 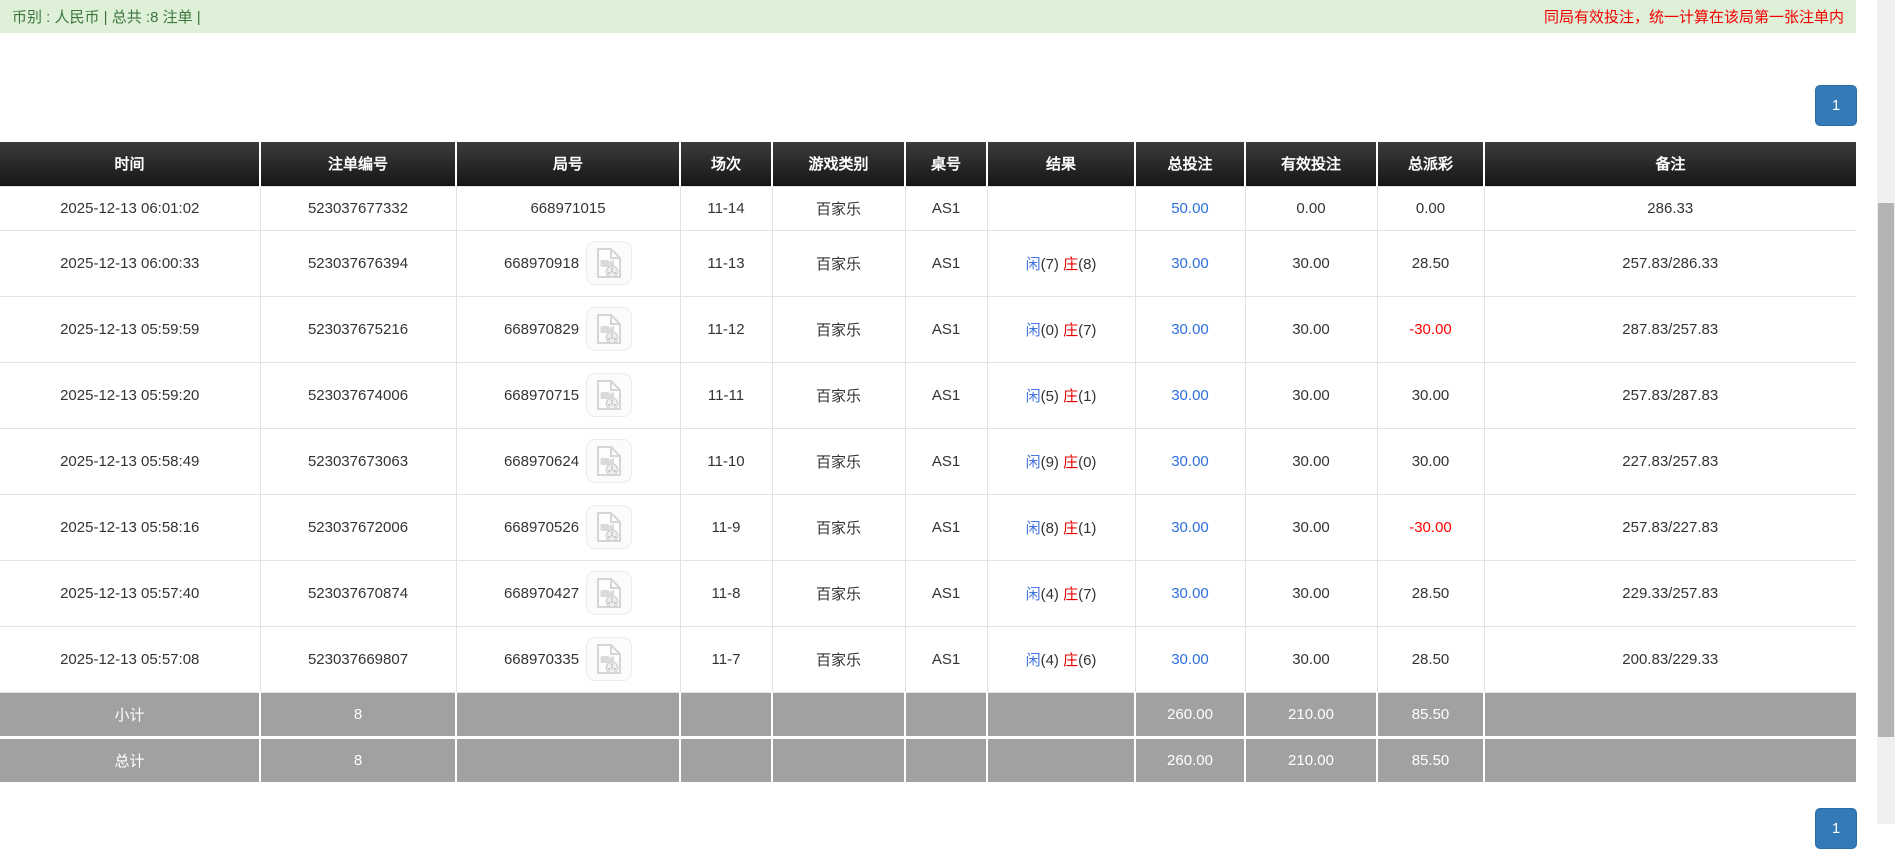 What do you see at coordinates (541, 593) in the screenshot?
I see `round-number: 668970427` at bounding box center [541, 593].